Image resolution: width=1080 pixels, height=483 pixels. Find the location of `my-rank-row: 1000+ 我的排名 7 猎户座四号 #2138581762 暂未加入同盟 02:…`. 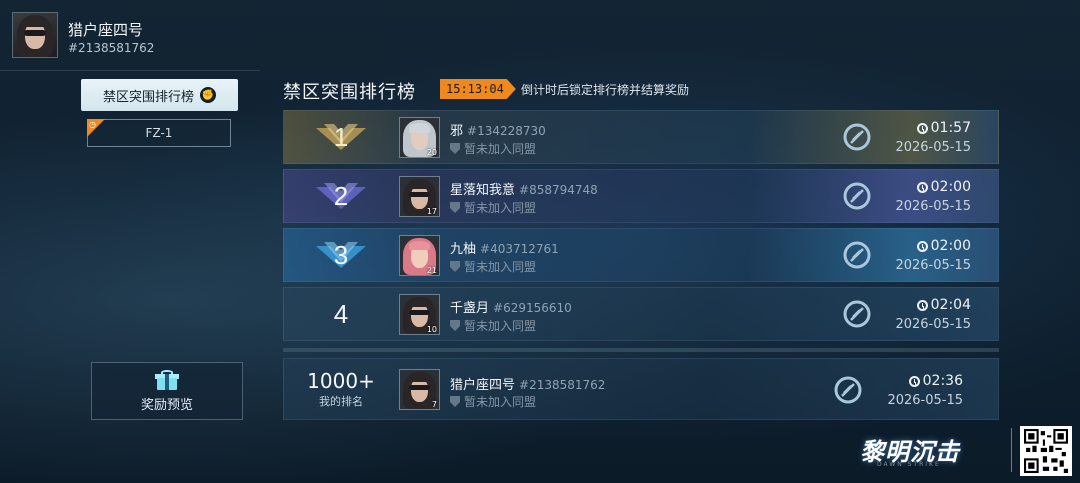

my-rank-row: 1000+ 我的排名 7 猎户座四号 #2138581762 暂未加入同盟 02:… is located at coordinates (641, 389).